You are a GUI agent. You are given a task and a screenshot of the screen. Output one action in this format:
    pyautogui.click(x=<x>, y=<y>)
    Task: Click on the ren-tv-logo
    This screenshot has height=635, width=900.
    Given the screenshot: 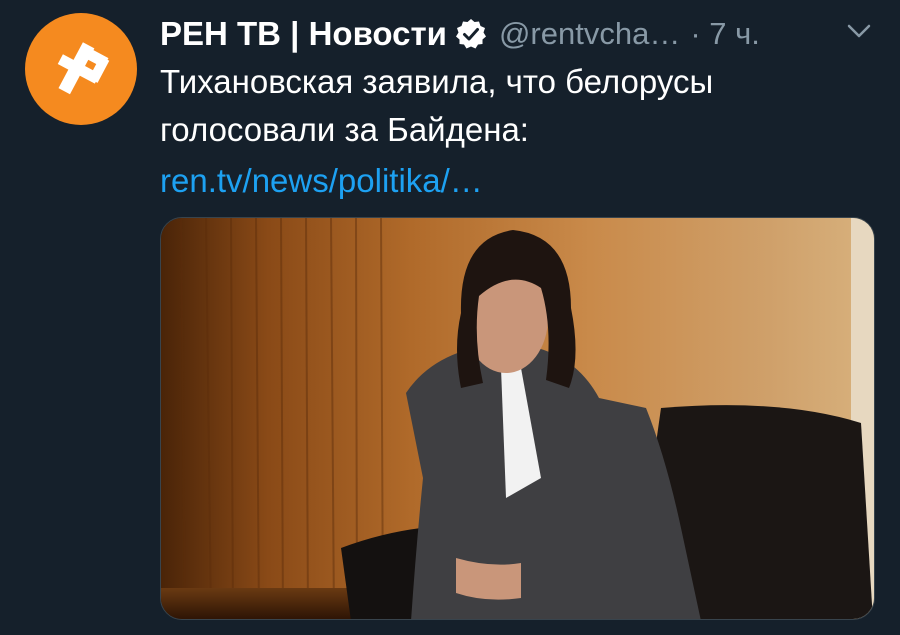 What is the action you would take?
    pyautogui.click(x=83, y=68)
    